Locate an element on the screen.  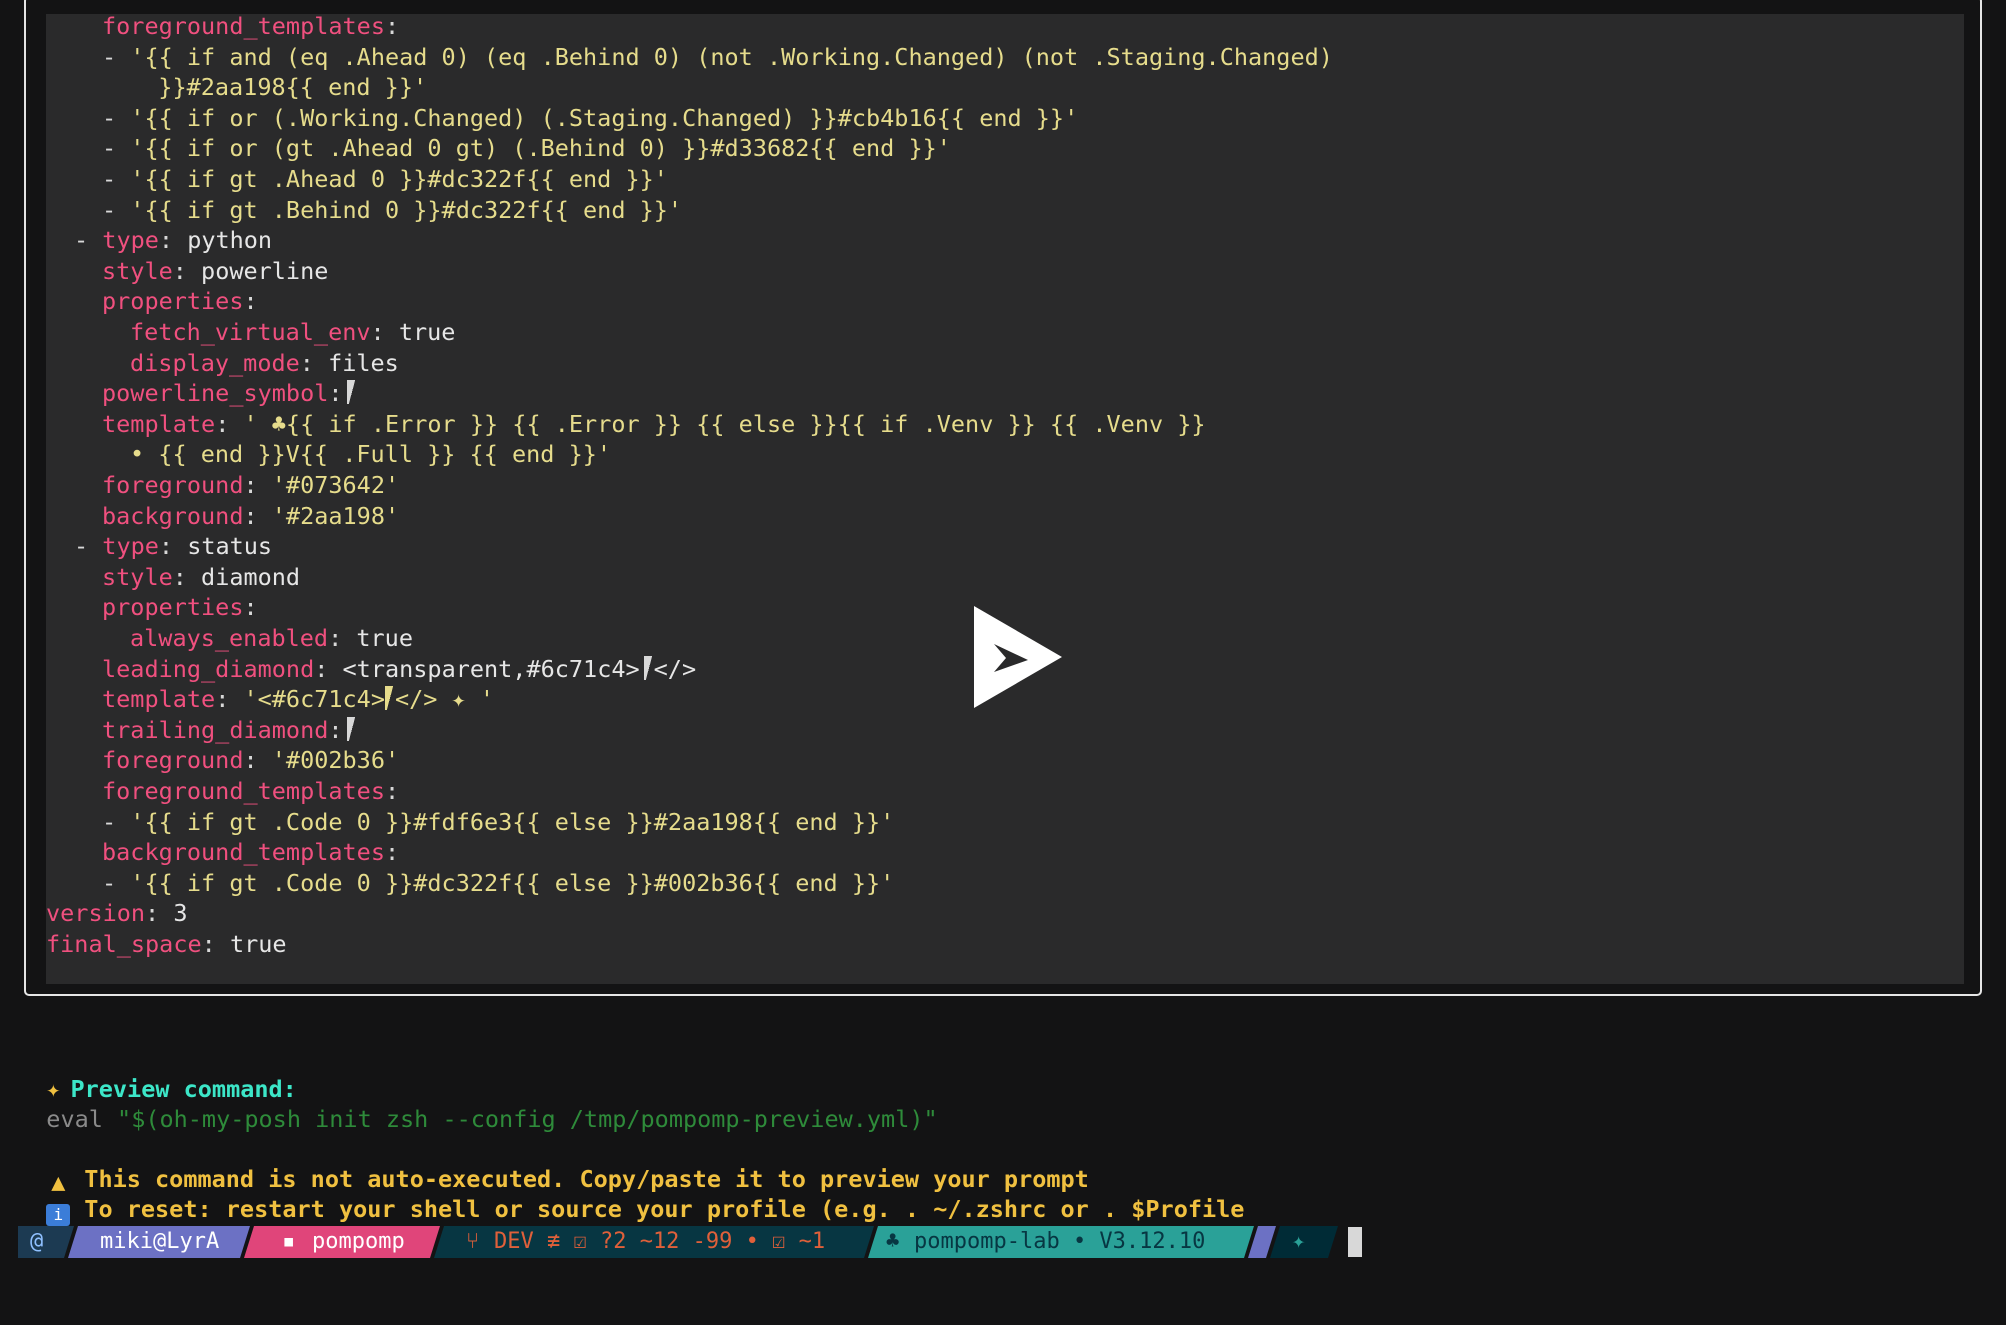
yaml-key: trailing_diamond is located at coordinates (215, 729).